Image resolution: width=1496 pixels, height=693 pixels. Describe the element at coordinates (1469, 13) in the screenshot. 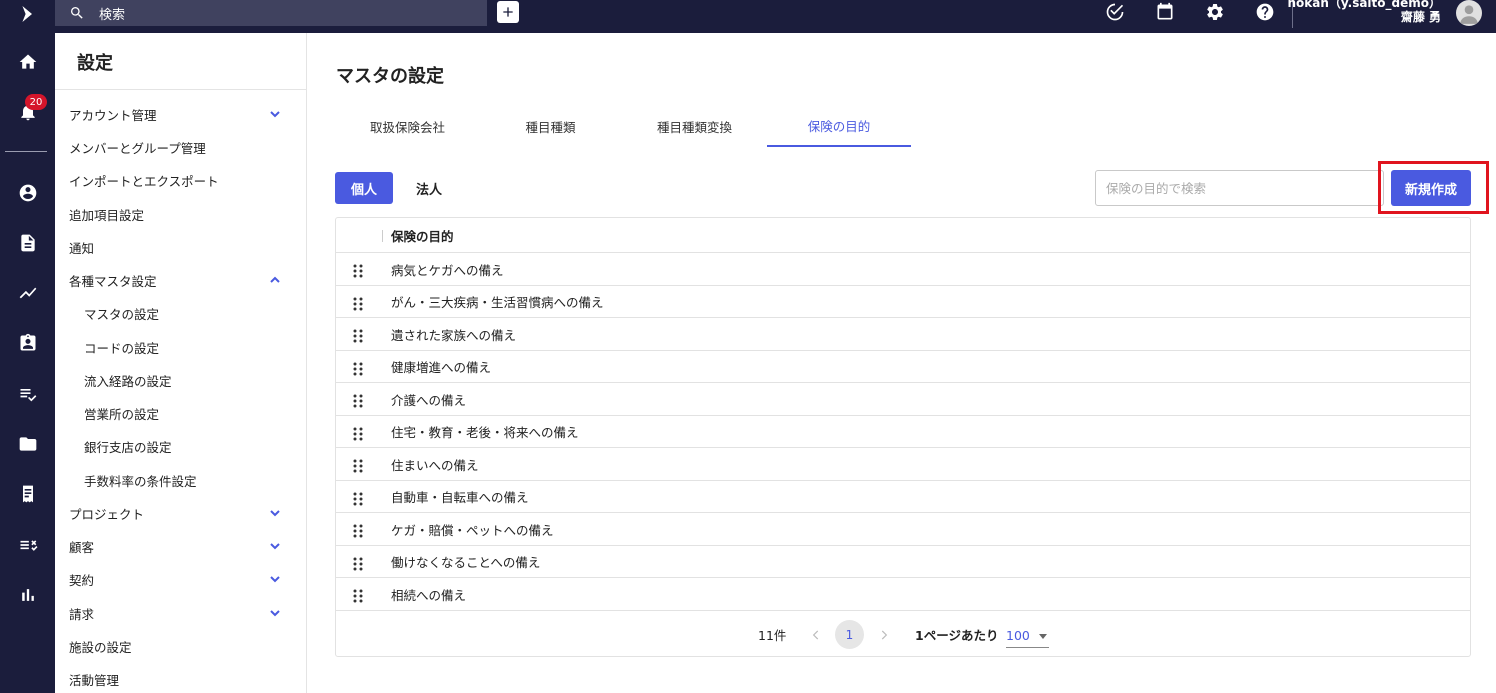

I see `avatar` at that location.